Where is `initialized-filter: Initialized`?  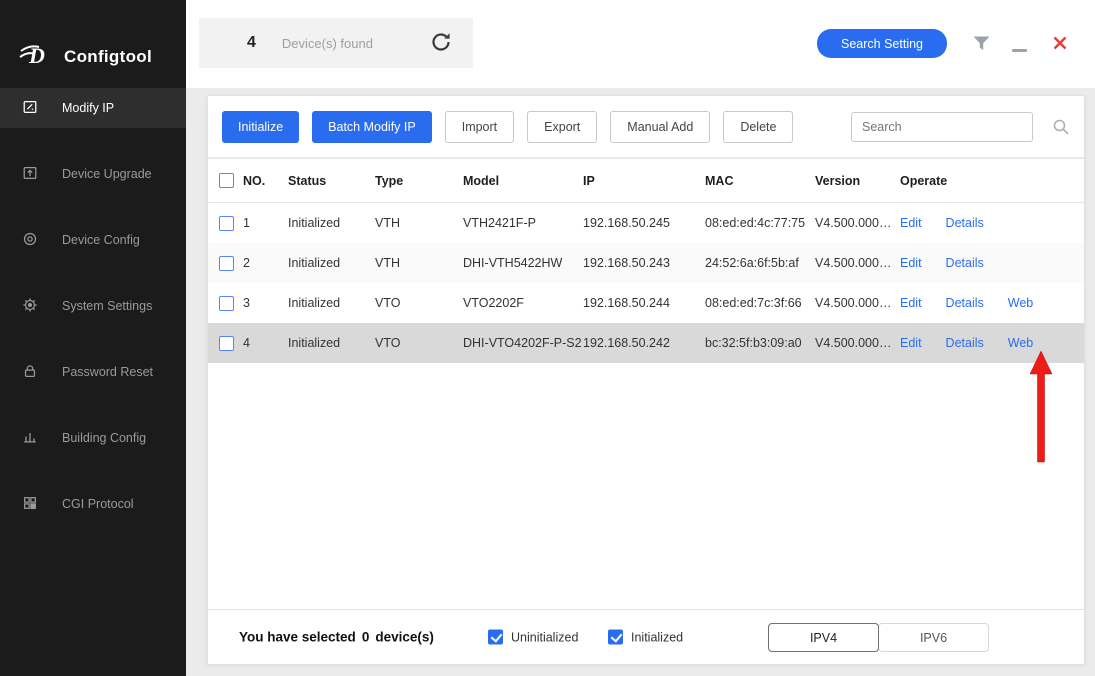 initialized-filter: Initialized is located at coordinates (646, 637).